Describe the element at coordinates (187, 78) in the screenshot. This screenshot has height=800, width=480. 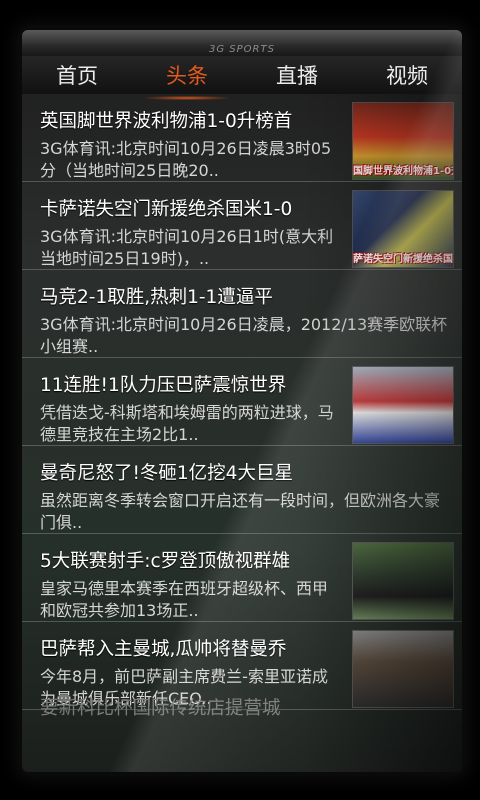
I see `tab-headlines: 头条` at that location.